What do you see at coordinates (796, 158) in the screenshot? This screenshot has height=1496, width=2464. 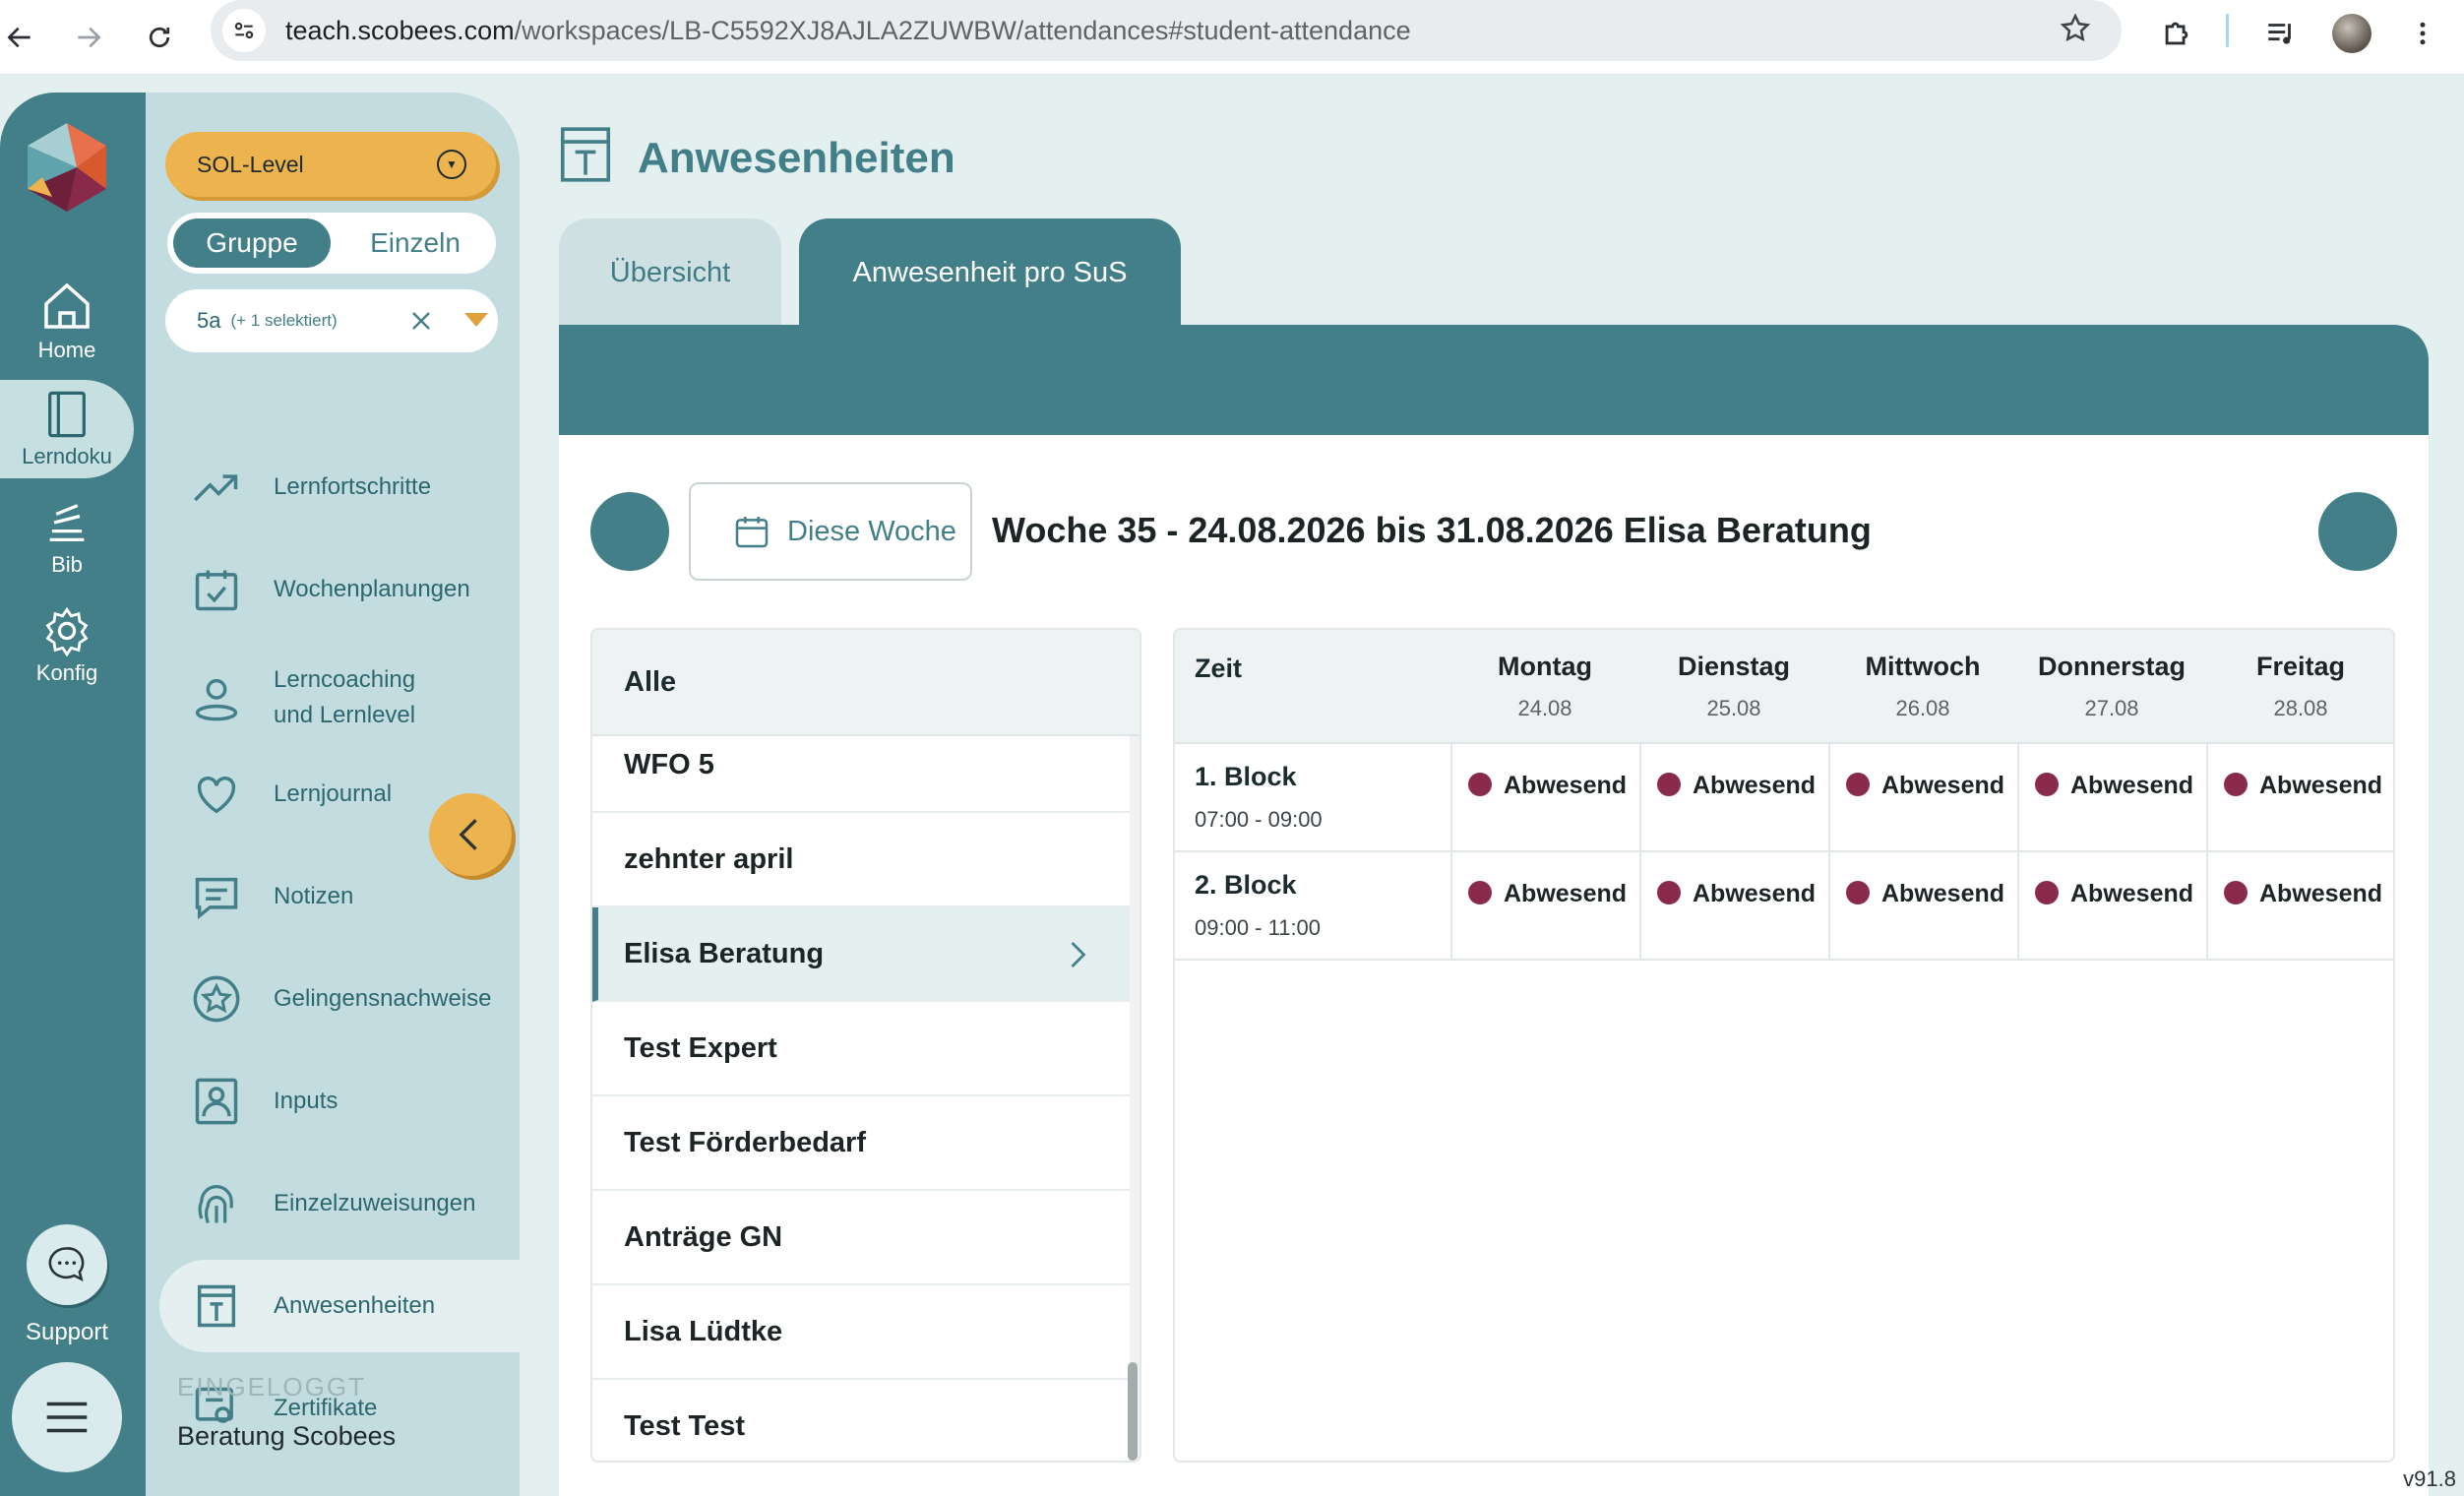 I see `page-title: Anwesenheiten` at bounding box center [796, 158].